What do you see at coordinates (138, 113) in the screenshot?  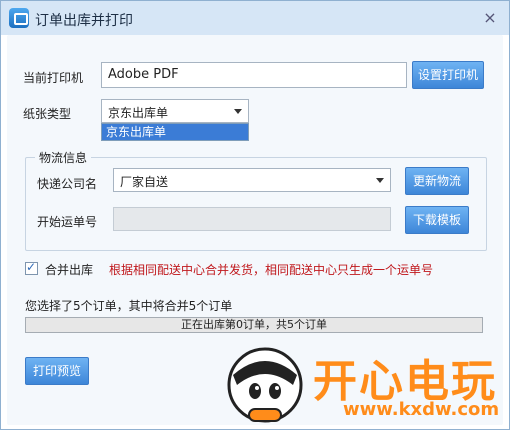 I see `paper-selected-value: 京东出库单` at bounding box center [138, 113].